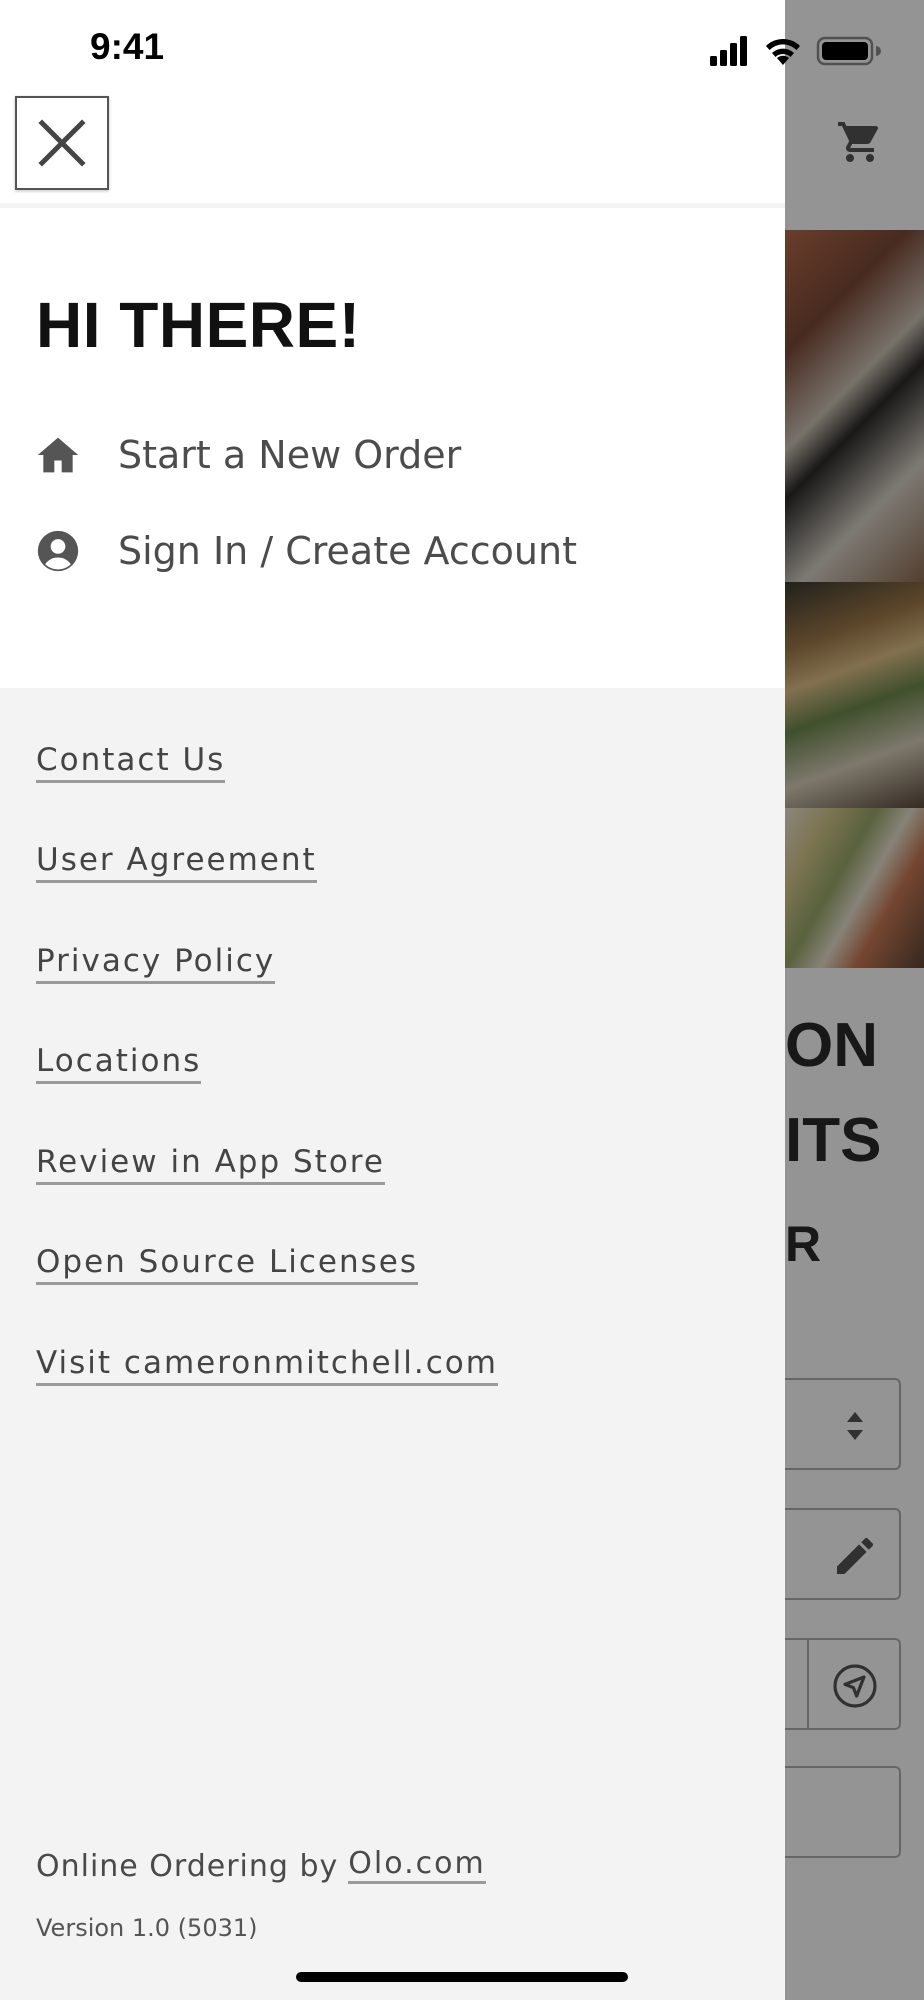 The image size is (924, 2000). What do you see at coordinates (156, 963) in the screenshot?
I see `privacy-policy-link: Privacy Policy` at bounding box center [156, 963].